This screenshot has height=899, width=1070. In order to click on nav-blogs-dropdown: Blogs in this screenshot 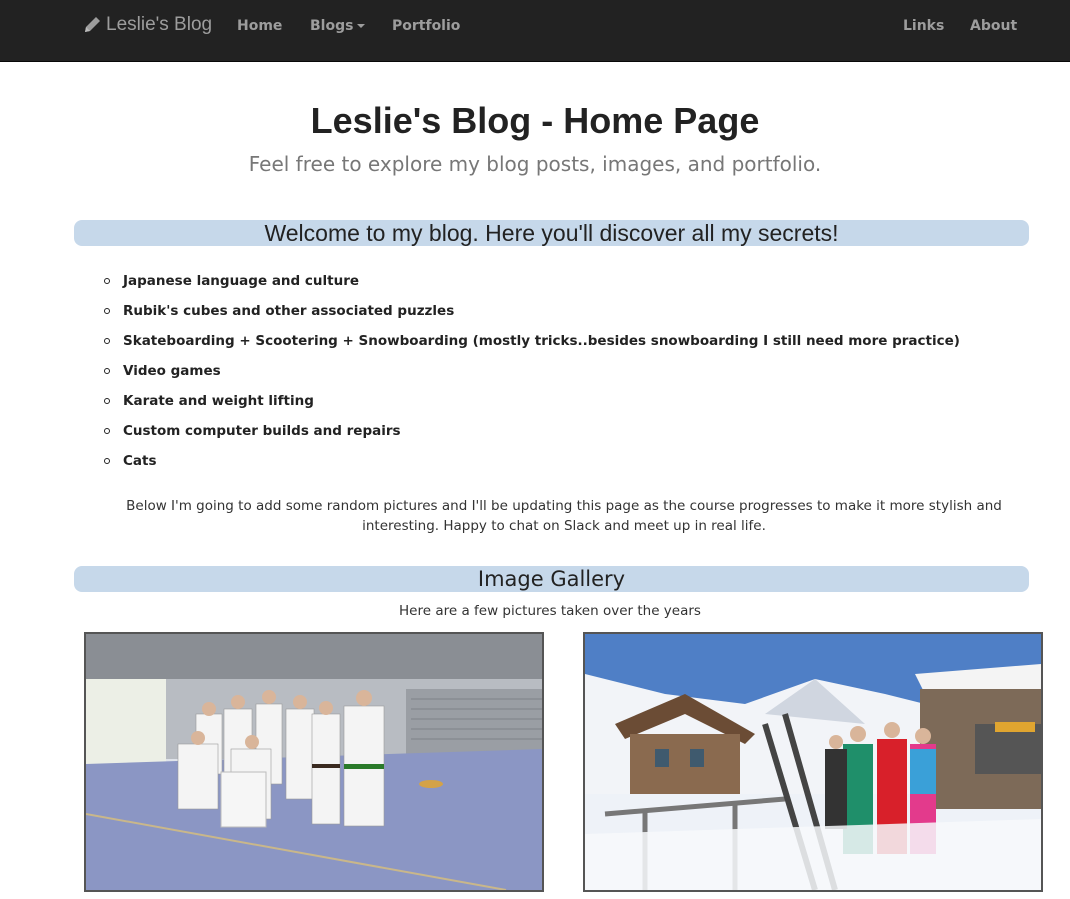, I will do `click(338, 26)`.